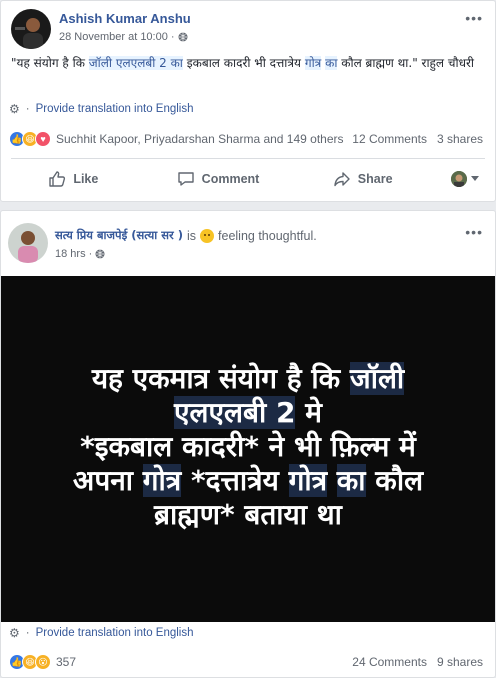  I want to click on post-timestamp: 28 November at 10:00, so click(113, 37).